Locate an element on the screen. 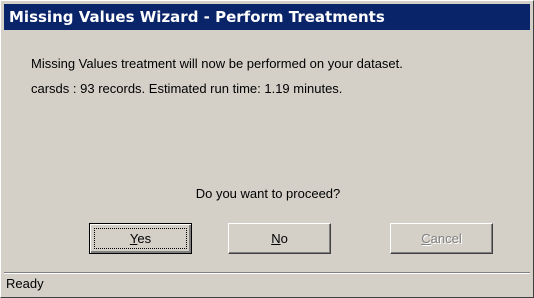 Image resolution: width=534 pixels, height=298 pixels. no-label-rest: o is located at coordinates (284, 238).